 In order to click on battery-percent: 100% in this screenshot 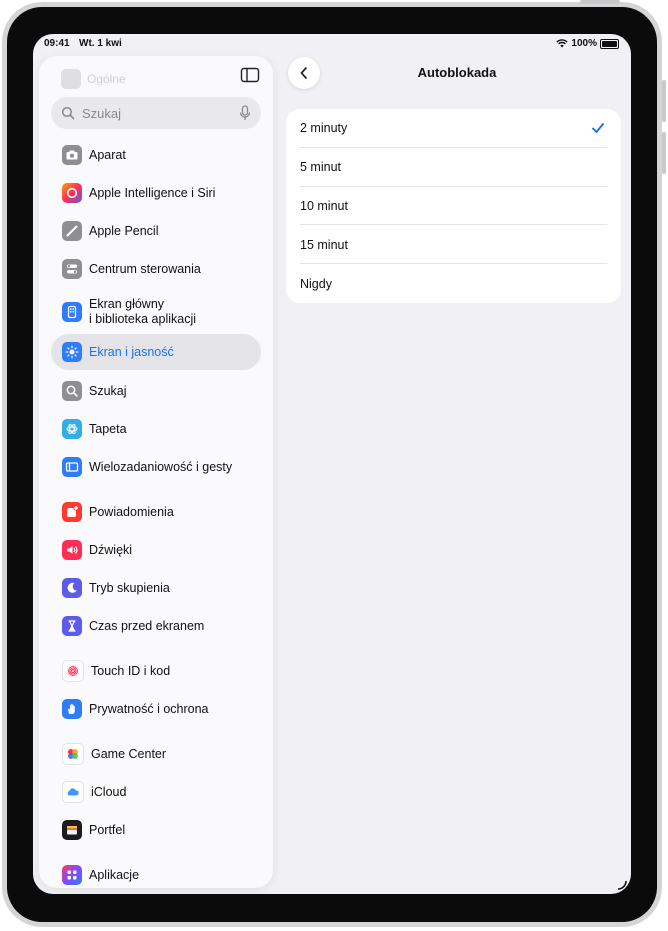, I will do `click(584, 43)`.